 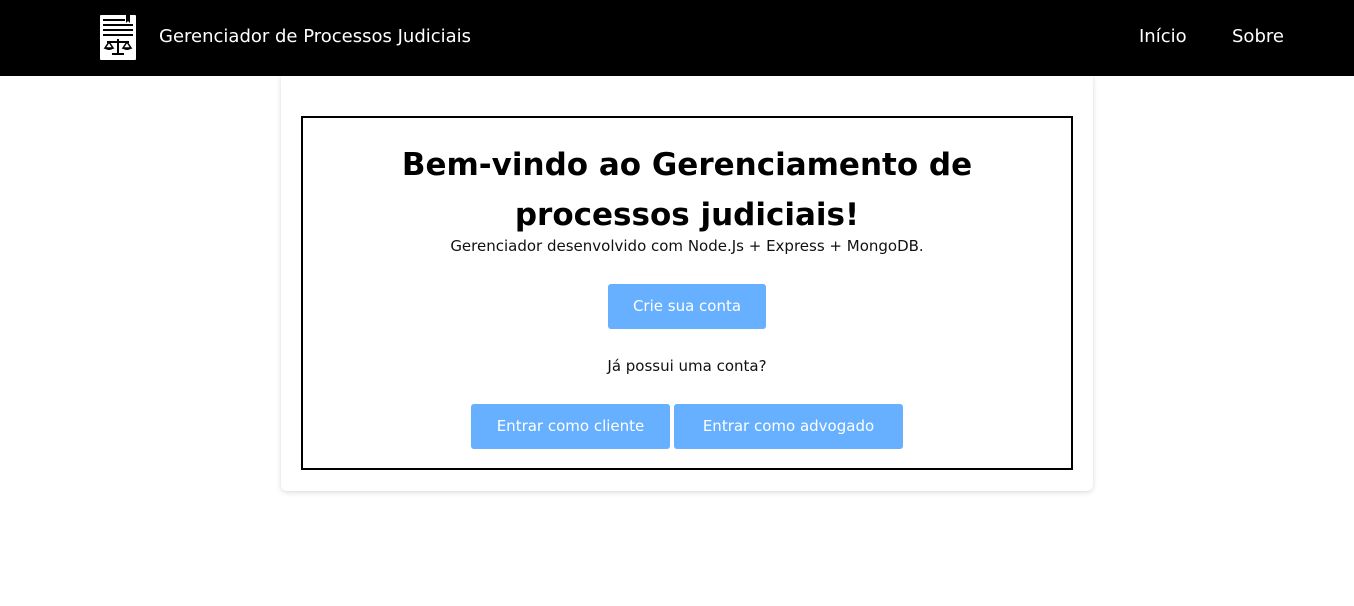 What do you see at coordinates (315, 36) in the screenshot?
I see `app-title: Gerenciador de Processos Judiciais` at bounding box center [315, 36].